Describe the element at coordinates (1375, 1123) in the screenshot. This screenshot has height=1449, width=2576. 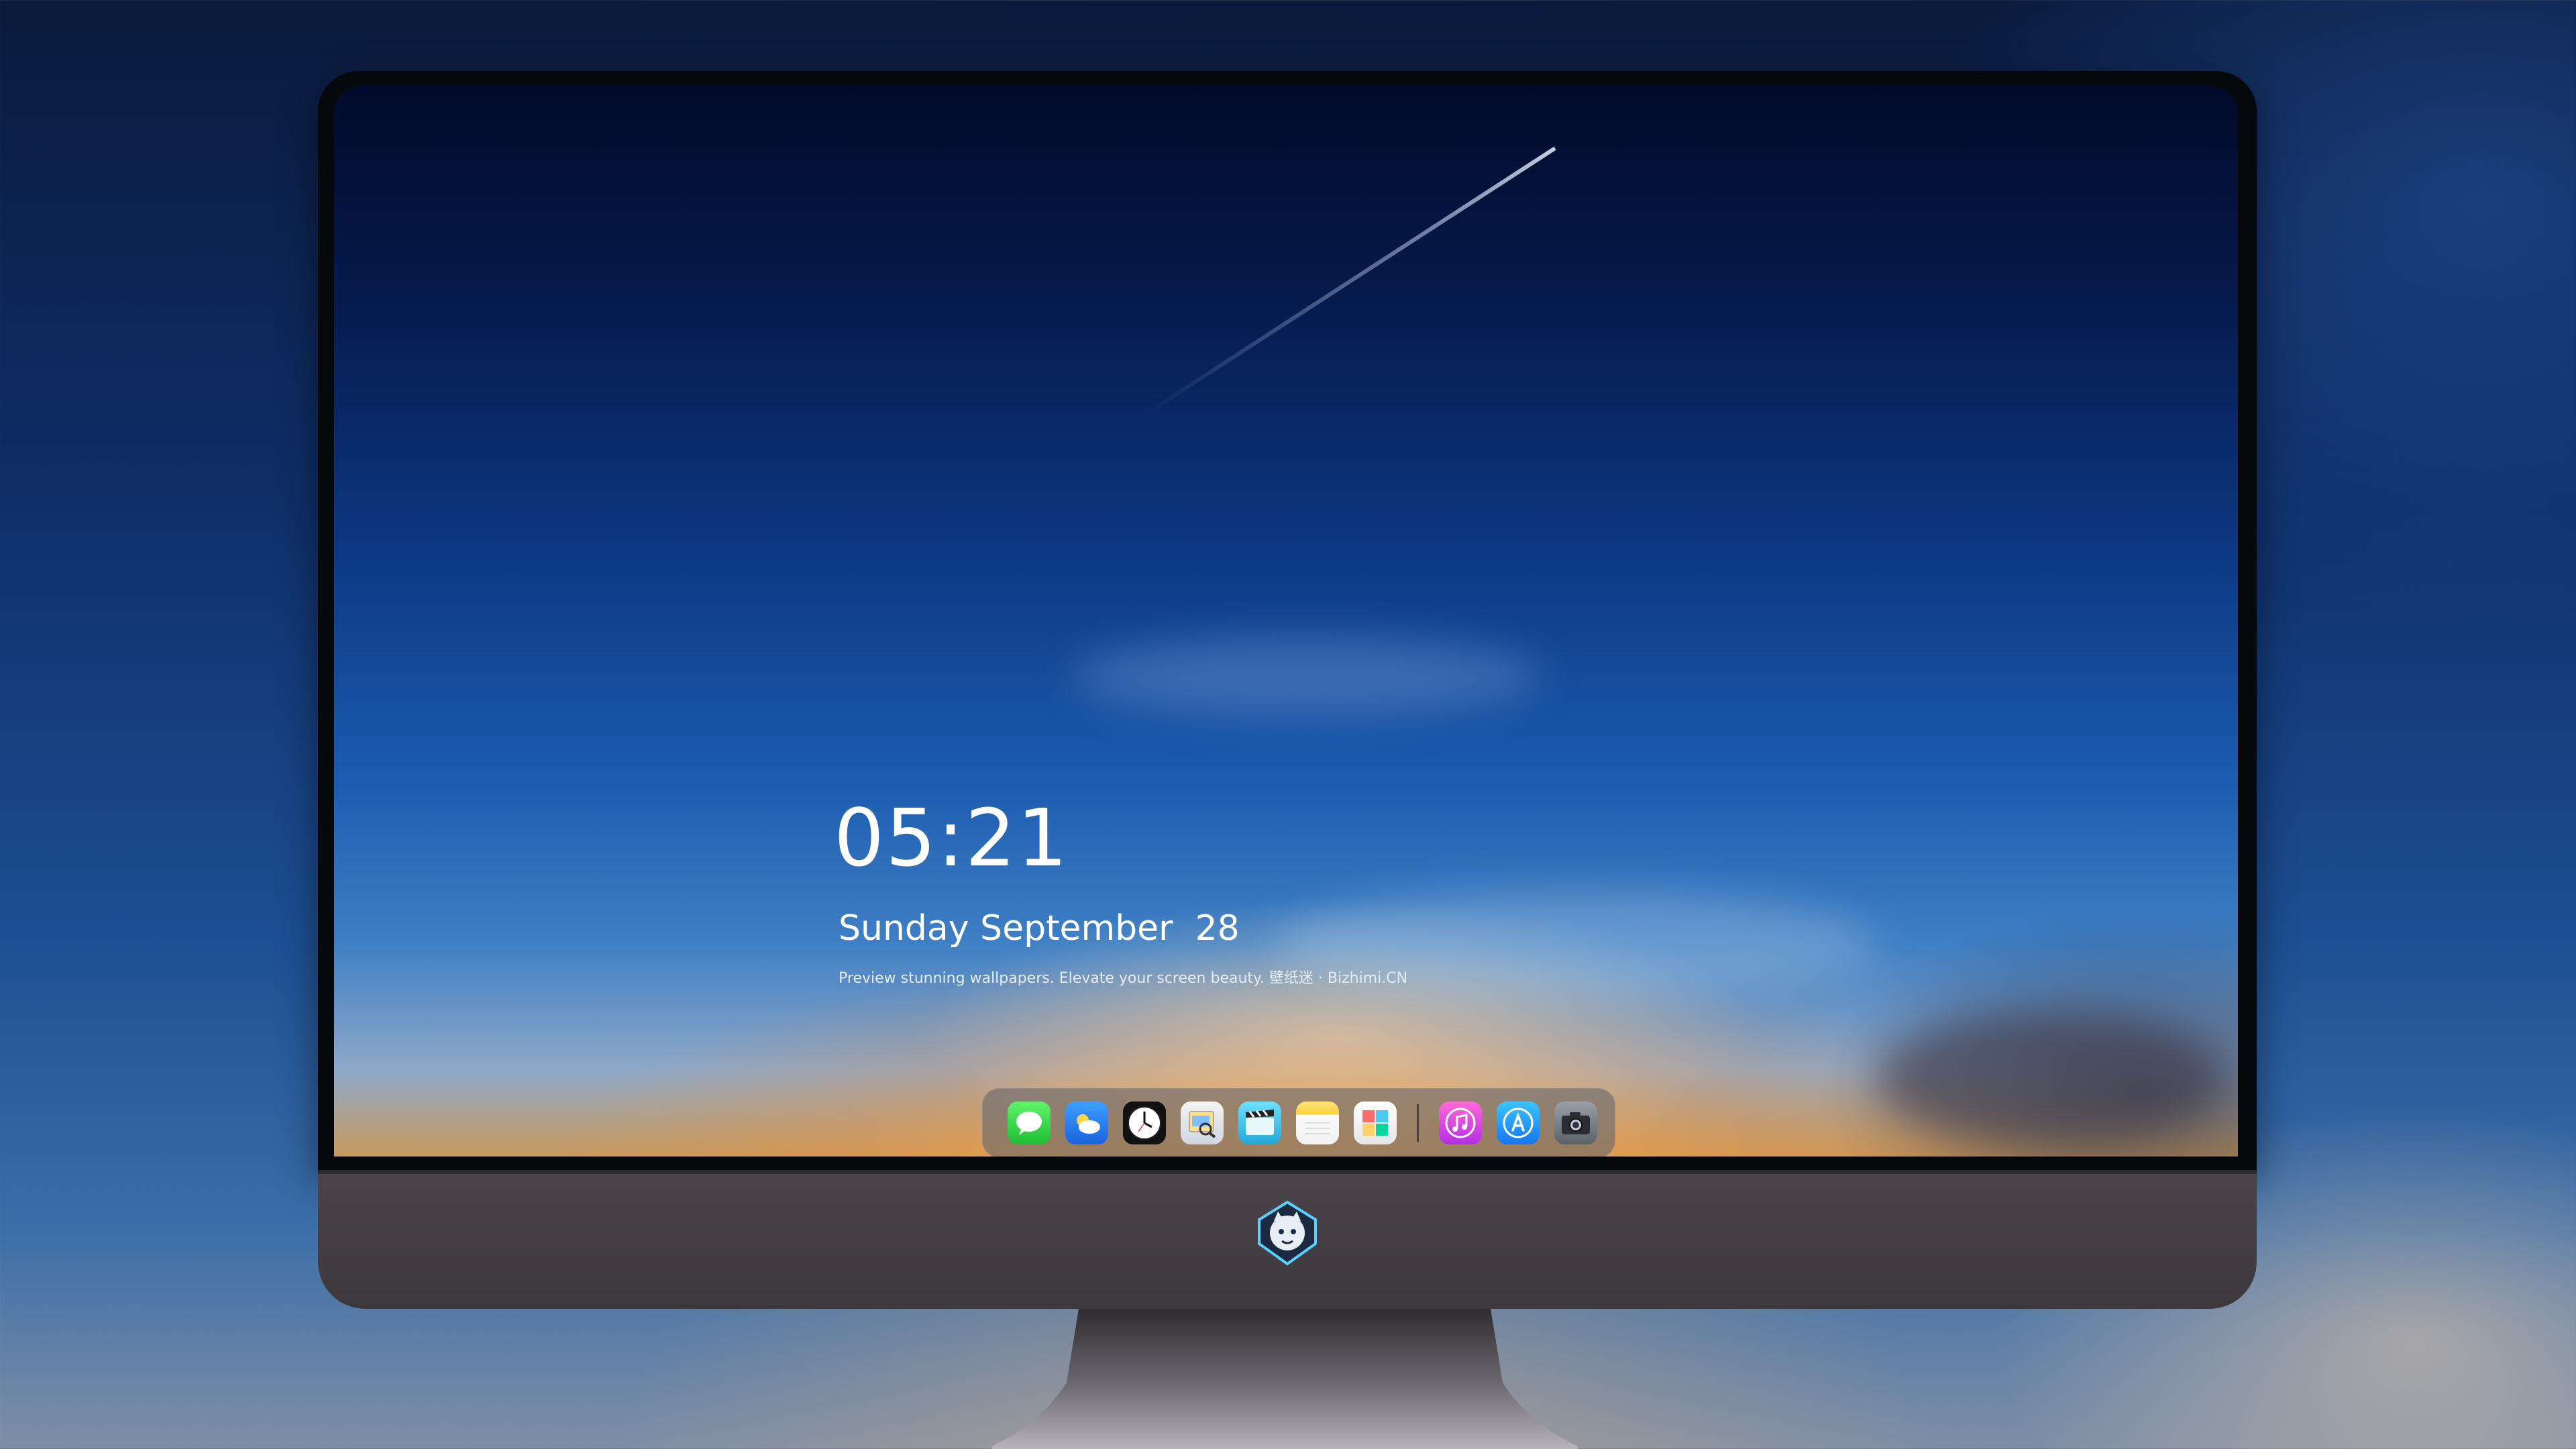
I see `photos-icon` at that location.